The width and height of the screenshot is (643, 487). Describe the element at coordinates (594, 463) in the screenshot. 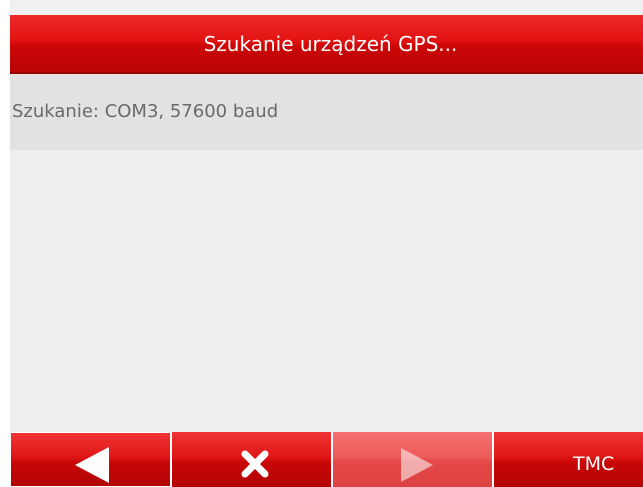

I see `tmc-button-label: TMC` at that location.